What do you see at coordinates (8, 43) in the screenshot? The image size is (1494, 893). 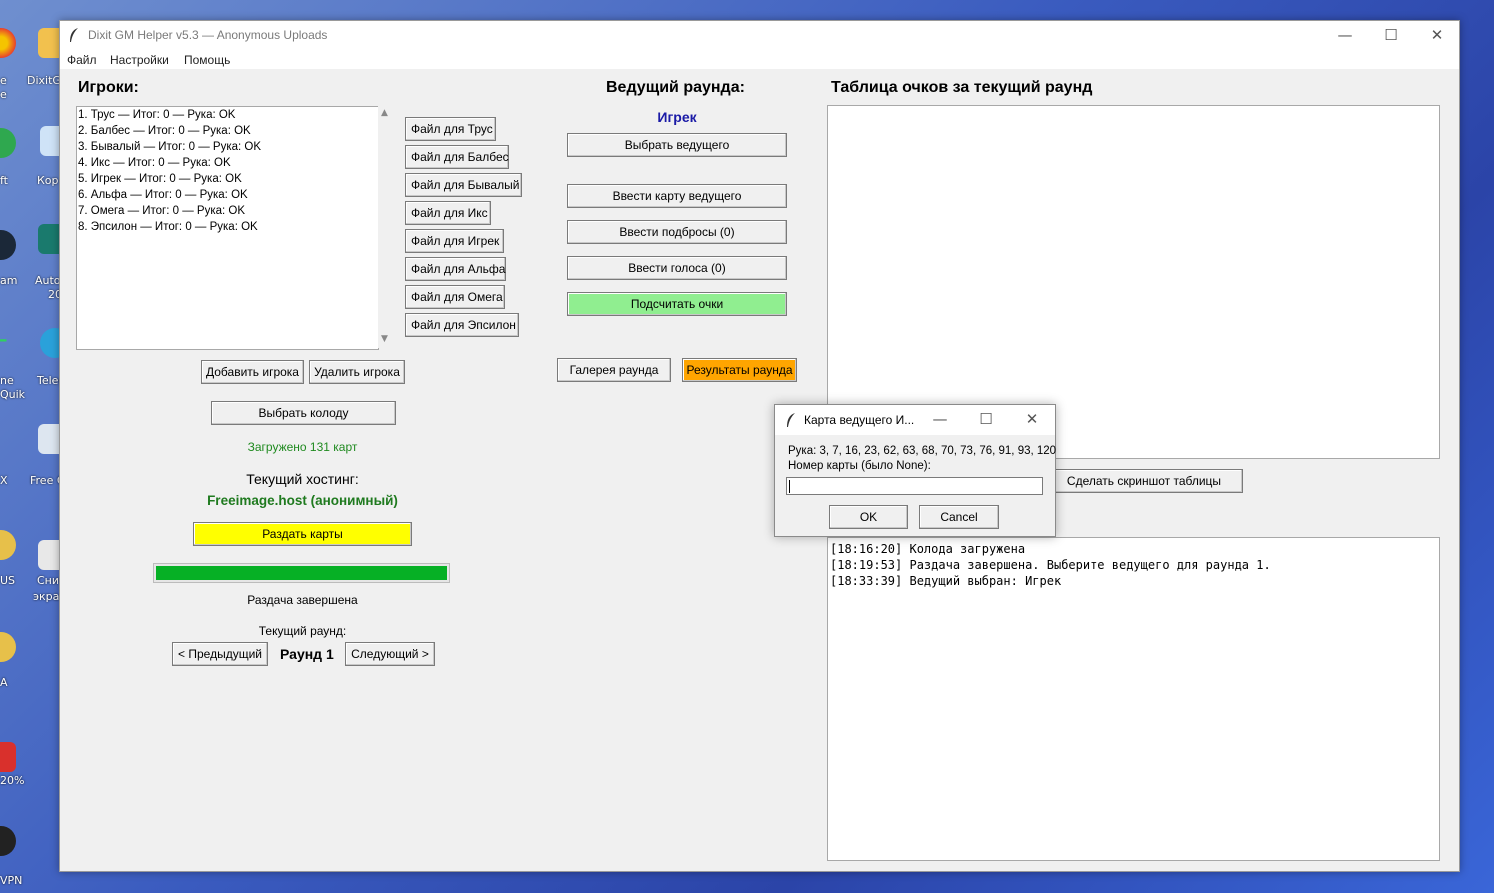 I see `browser-icon` at bounding box center [8, 43].